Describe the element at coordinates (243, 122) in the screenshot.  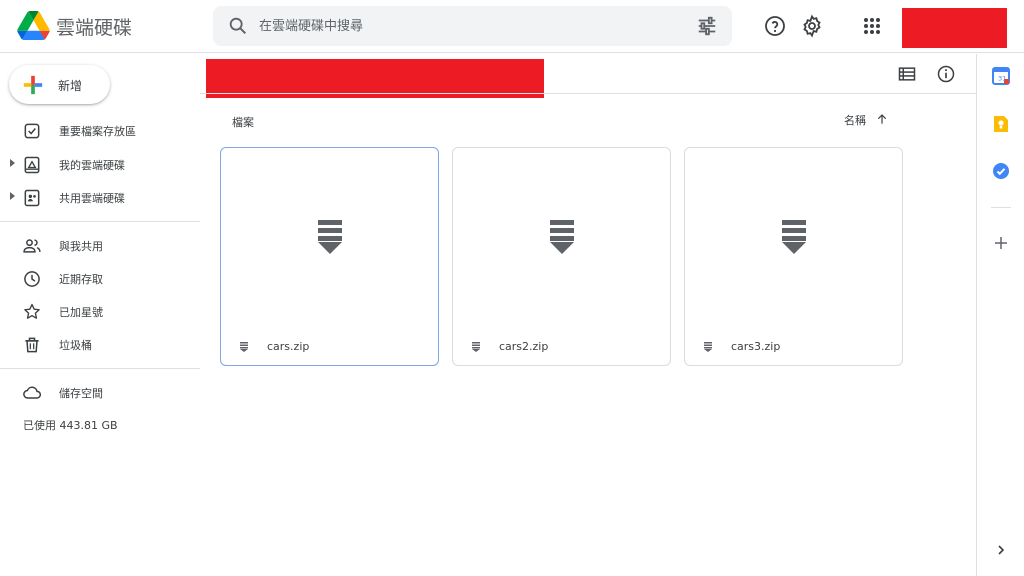
I see `files-section-label: 檔案` at that location.